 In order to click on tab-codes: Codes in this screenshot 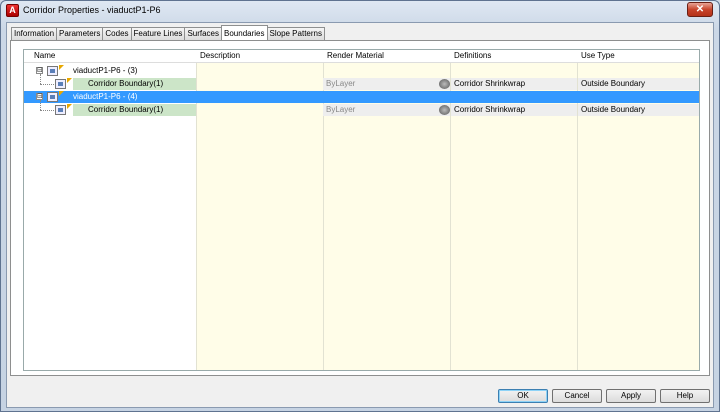, I will do `click(117, 33)`.